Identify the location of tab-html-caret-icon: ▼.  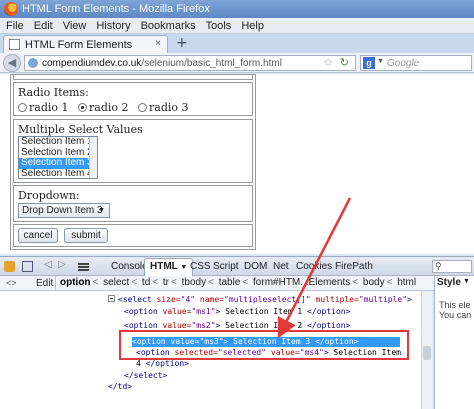
(183, 267).